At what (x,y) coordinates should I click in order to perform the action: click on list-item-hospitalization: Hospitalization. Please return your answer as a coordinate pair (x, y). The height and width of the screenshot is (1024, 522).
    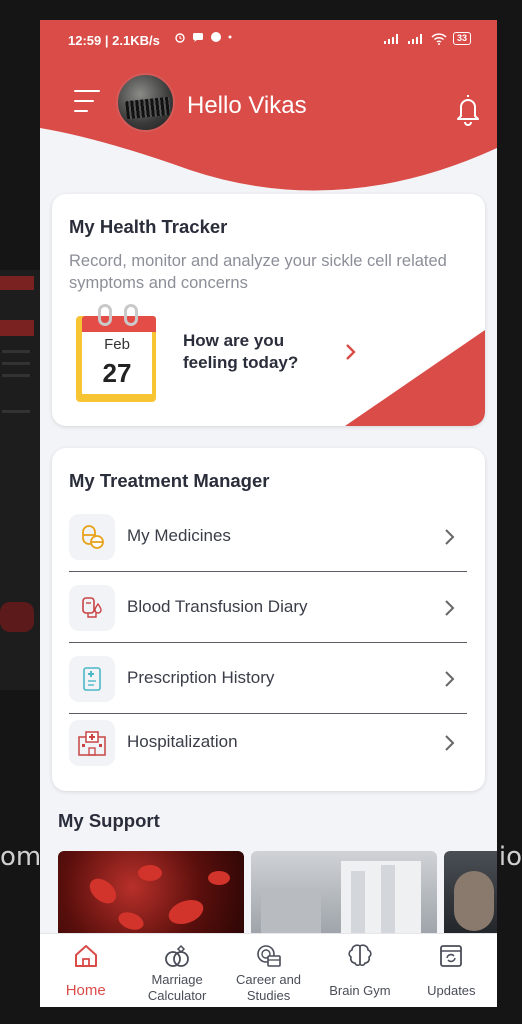
    Looking at the image, I should click on (268, 745).